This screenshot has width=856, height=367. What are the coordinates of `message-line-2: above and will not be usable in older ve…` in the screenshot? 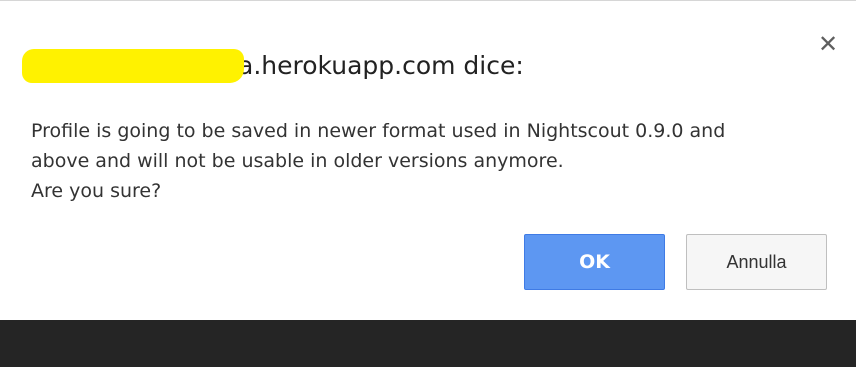 It's located at (297, 161).